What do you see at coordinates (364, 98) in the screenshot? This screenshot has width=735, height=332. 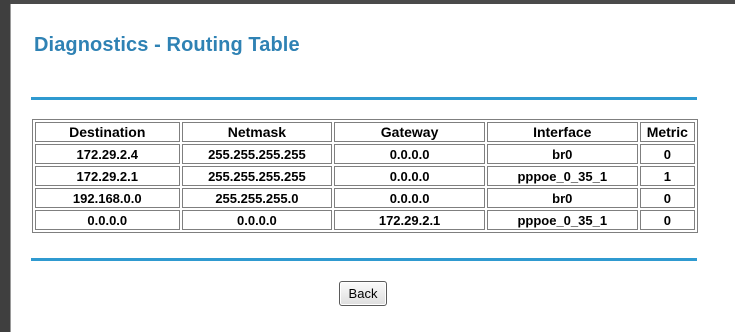 I see `divider-top` at bounding box center [364, 98].